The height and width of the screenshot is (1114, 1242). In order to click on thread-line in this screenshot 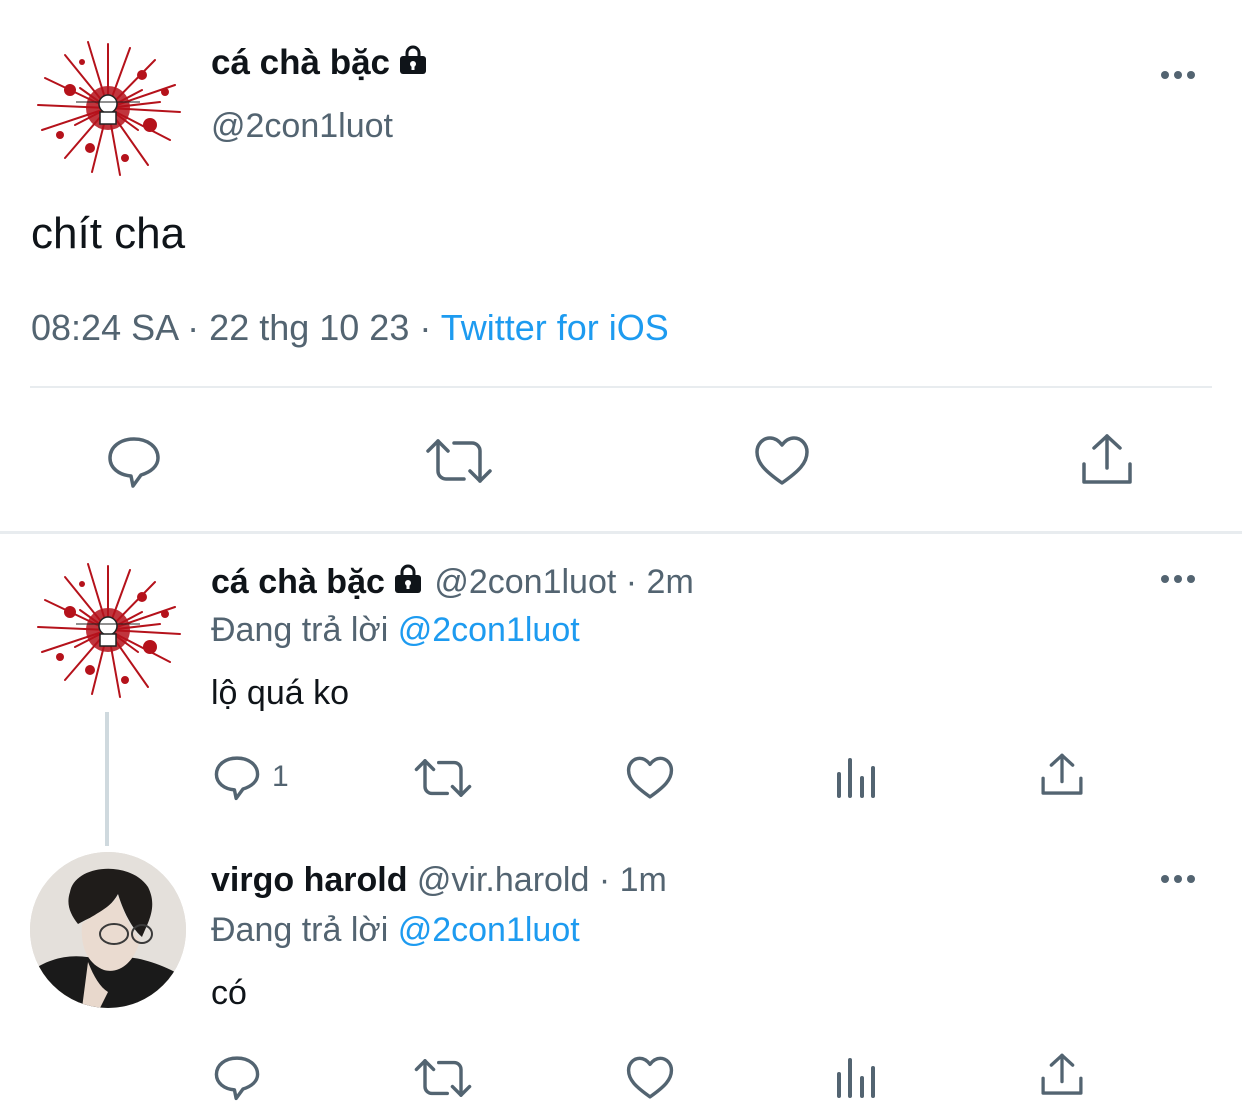, I will do `click(107, 779)`.